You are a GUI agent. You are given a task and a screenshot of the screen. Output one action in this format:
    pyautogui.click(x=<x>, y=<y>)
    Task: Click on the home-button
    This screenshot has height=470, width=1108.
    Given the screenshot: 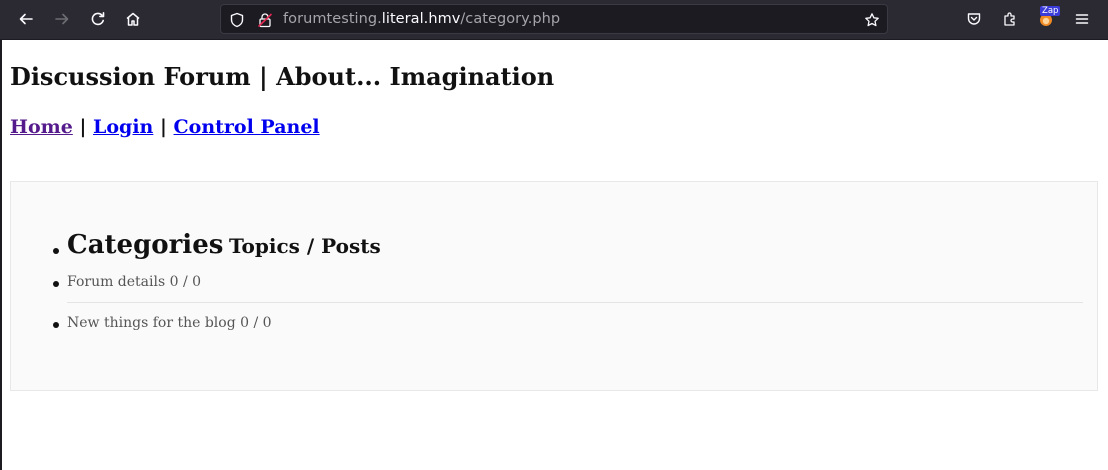 What is the action you would take?
    pyautogui.click(x=133, y=19)
    